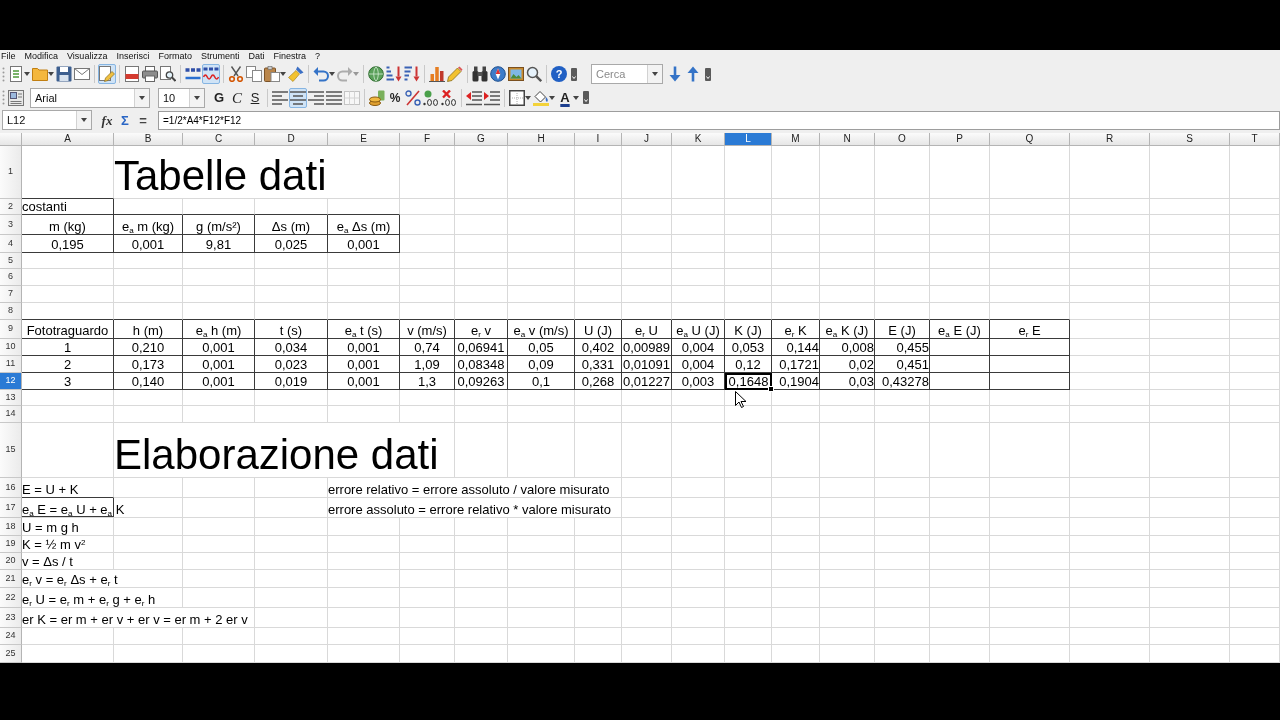 This screenshot has height=720, width=1280. I want to click on column-header: D, so click(291, 139).